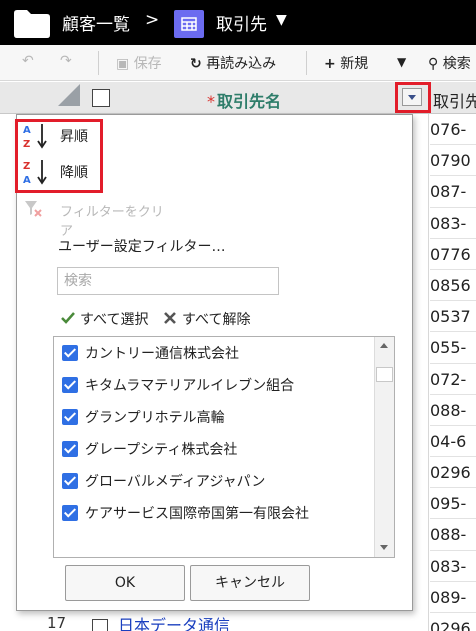 This screenshot has width=476, height=631. What do you see at coordinates (453, 504) in the screenshot?
I see `code-cell: 095-` at bounding box center [453, 504].